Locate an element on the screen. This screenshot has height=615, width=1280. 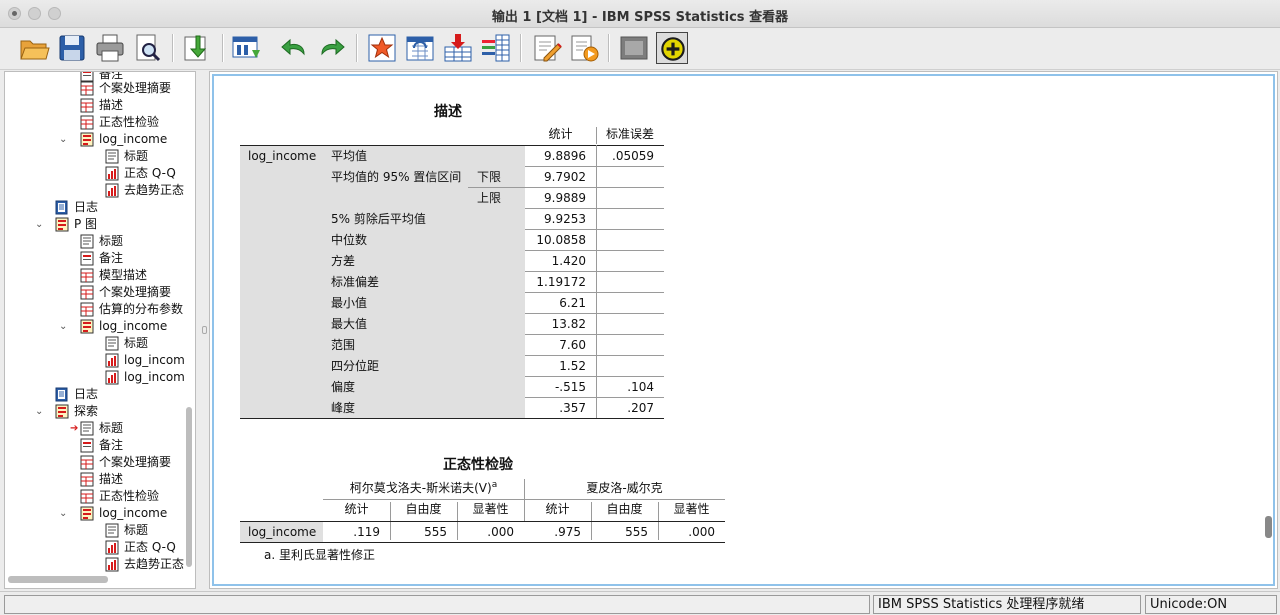
goto-variable-icon is located at coordinates (420, 48).